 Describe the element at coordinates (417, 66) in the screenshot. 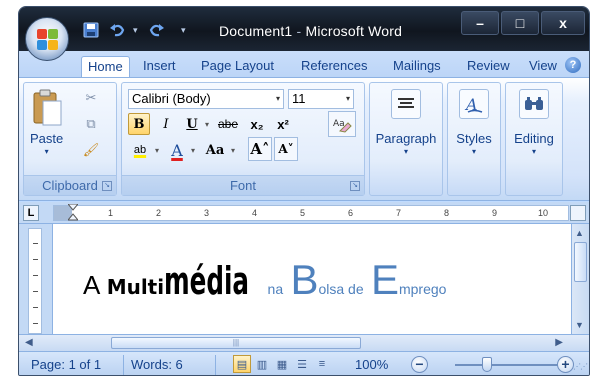

I see `tab-mailings: Mailings` at that location.